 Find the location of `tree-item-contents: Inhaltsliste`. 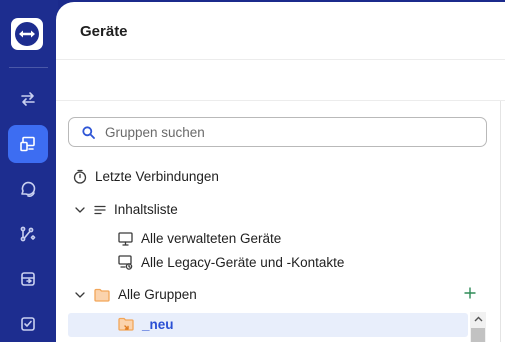

tree-item-contents: Inhaltsliste is located at coordinates (126, 209).